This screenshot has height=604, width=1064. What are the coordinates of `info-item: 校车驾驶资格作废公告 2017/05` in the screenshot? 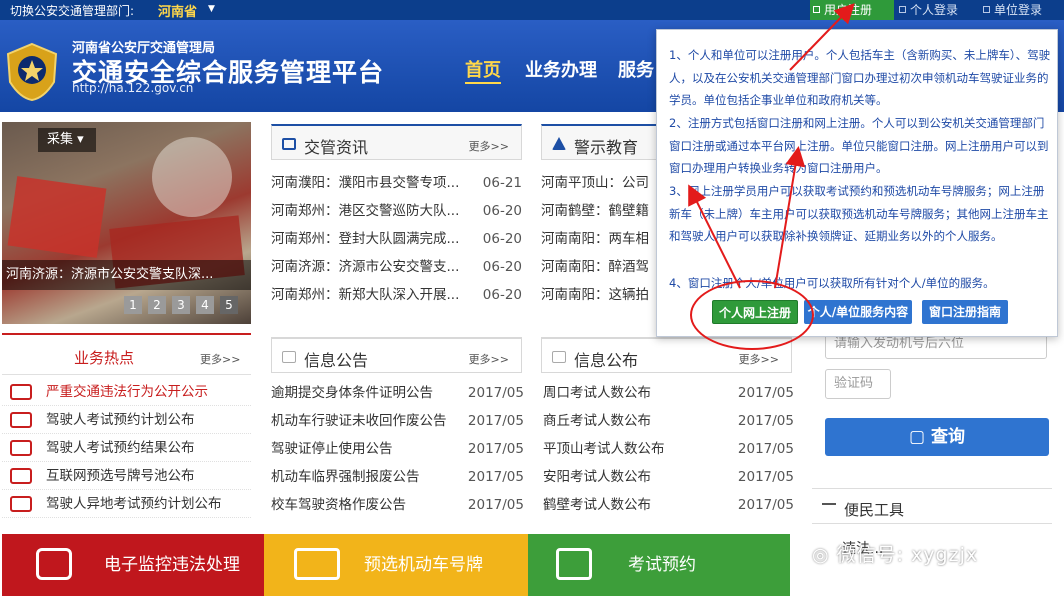 It's located at (397, 505).